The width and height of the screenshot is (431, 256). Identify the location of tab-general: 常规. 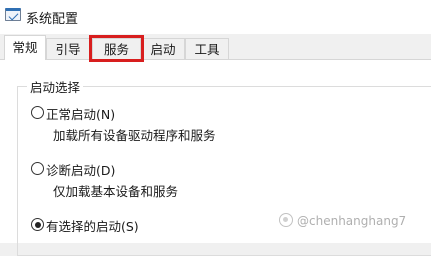
(25, 47).